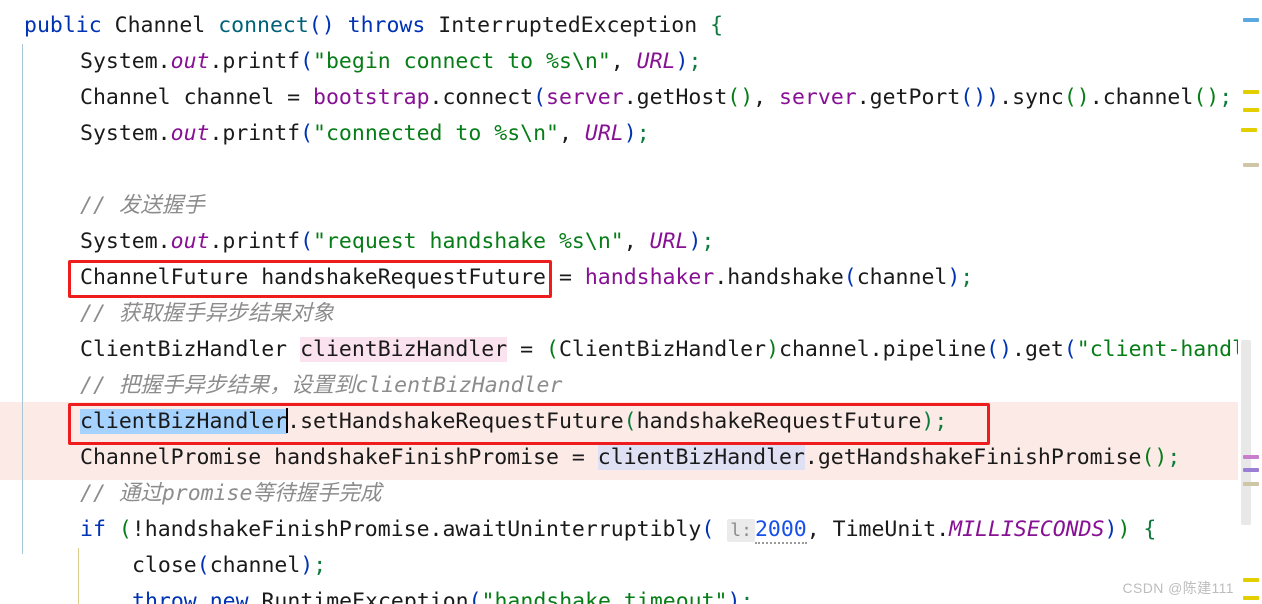 This screenshot has width=1262, height=604. I want to click on token-var-handshake-request-future: handshakeRequestFuture, so click(404, 277).